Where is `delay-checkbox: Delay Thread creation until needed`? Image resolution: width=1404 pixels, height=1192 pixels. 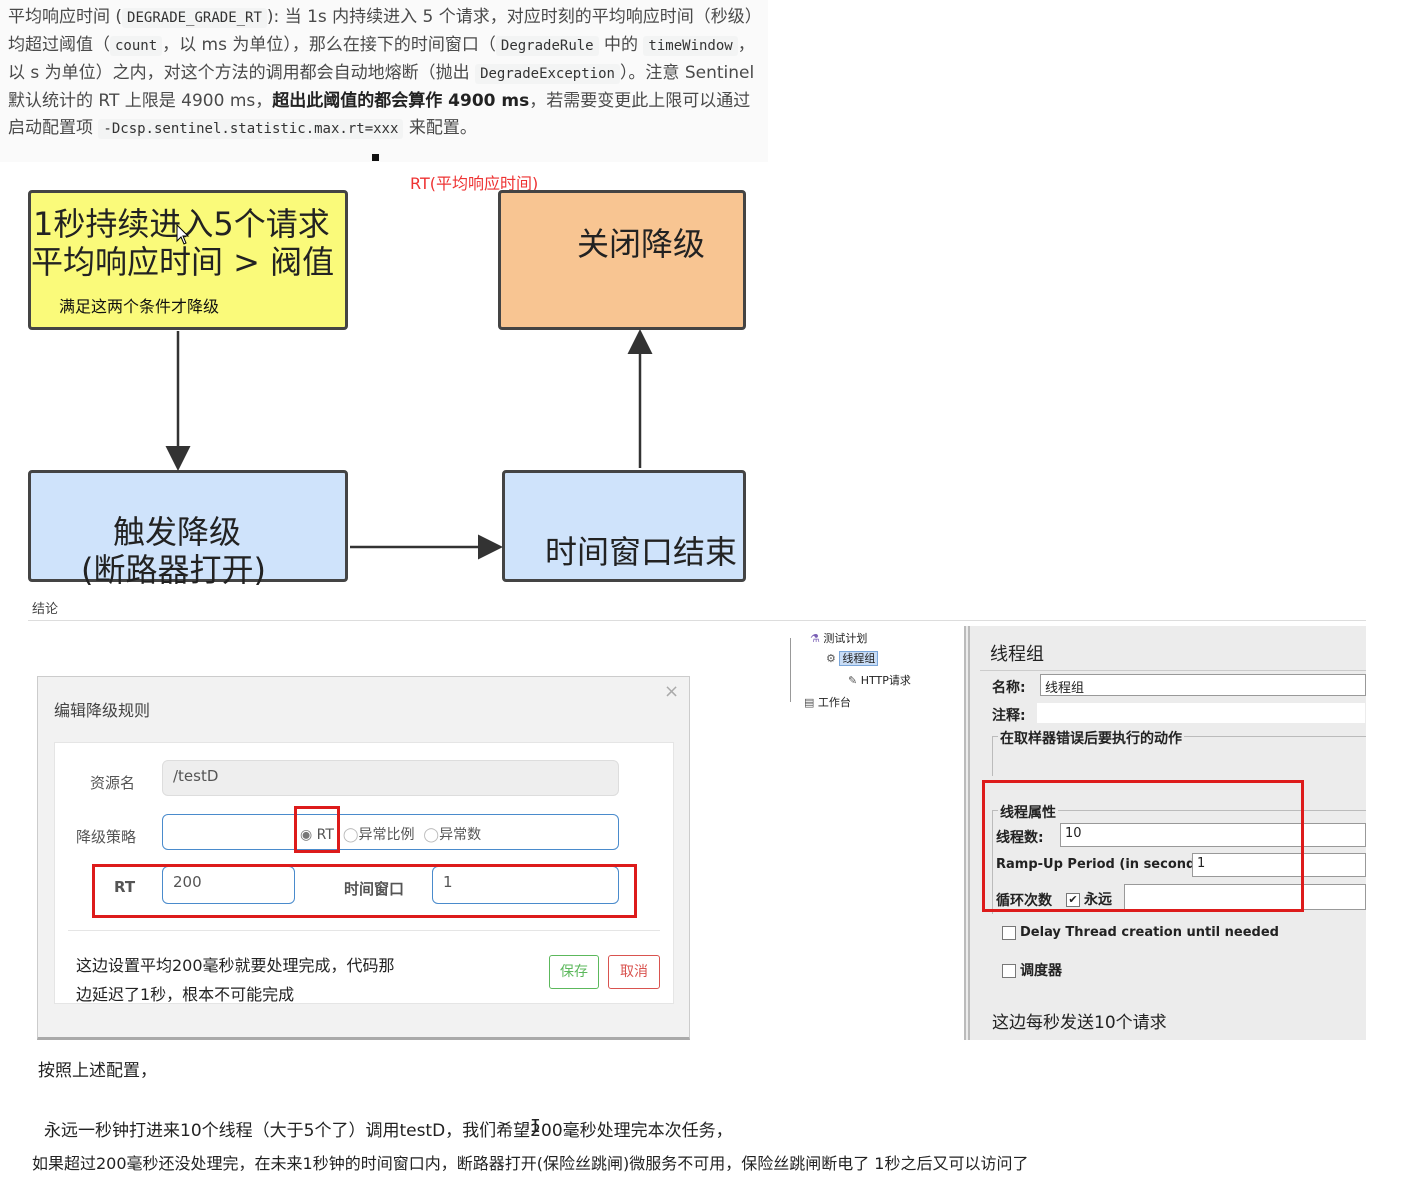 delay-checkbox: Delay Thread creation until needed is located at coordinates (1140, 932).